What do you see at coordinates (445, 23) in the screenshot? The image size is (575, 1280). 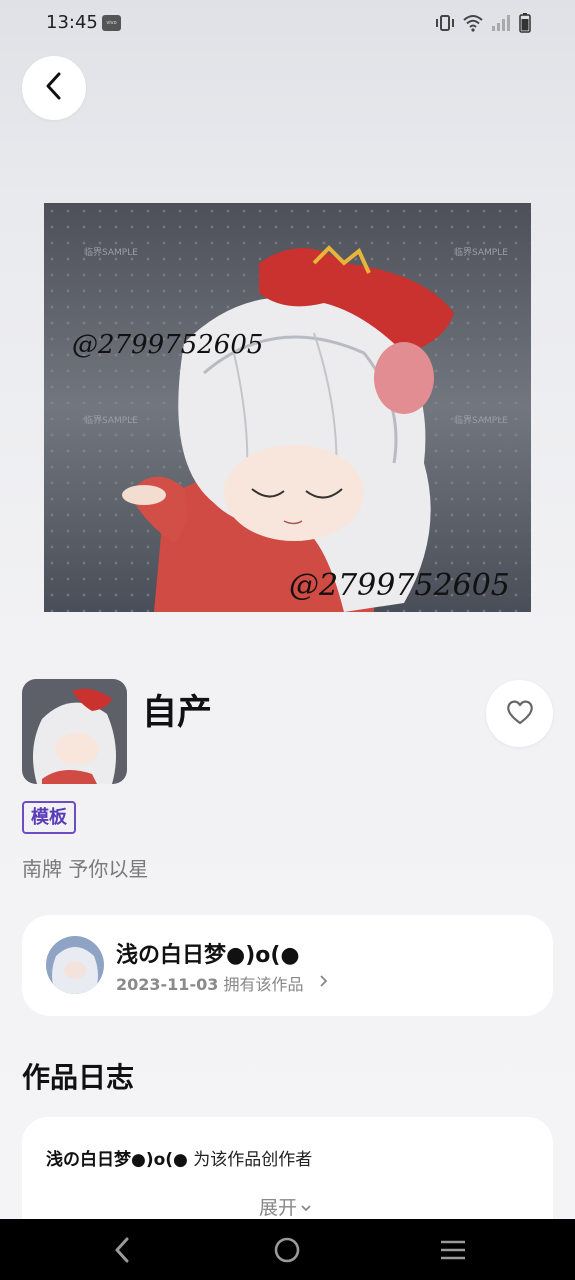 I see `vibrate-icon` at bounding box center [445, 23].